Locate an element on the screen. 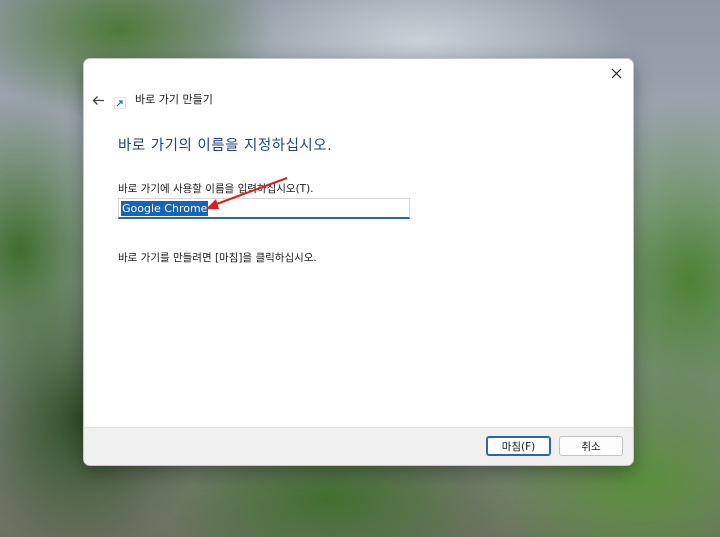  shortcut-name-selected-text: Google Chrome is located at coordinates (165, 208).